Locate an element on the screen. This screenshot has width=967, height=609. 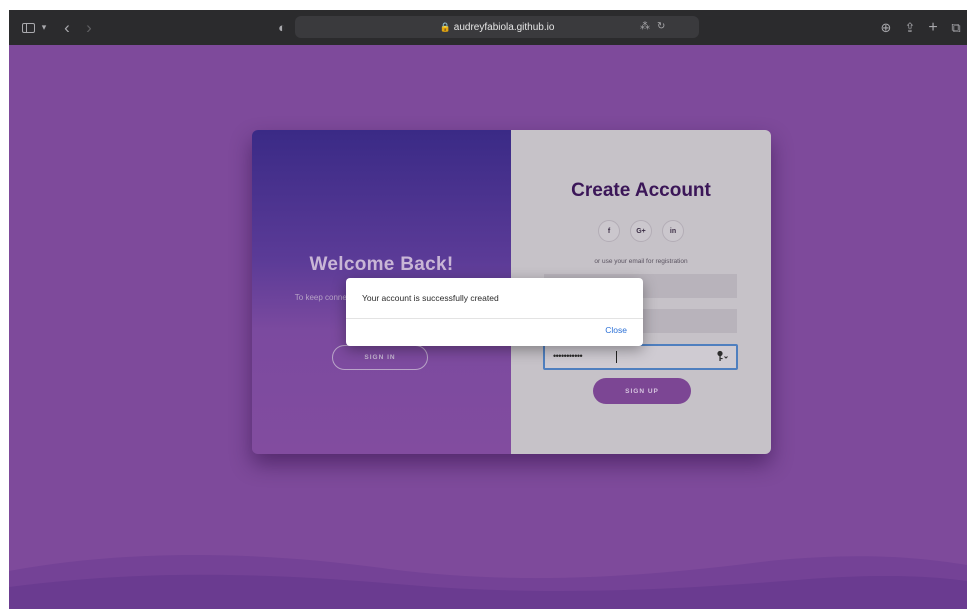
chevron-down-icon: ▾ is located at coordinates (44, 27).